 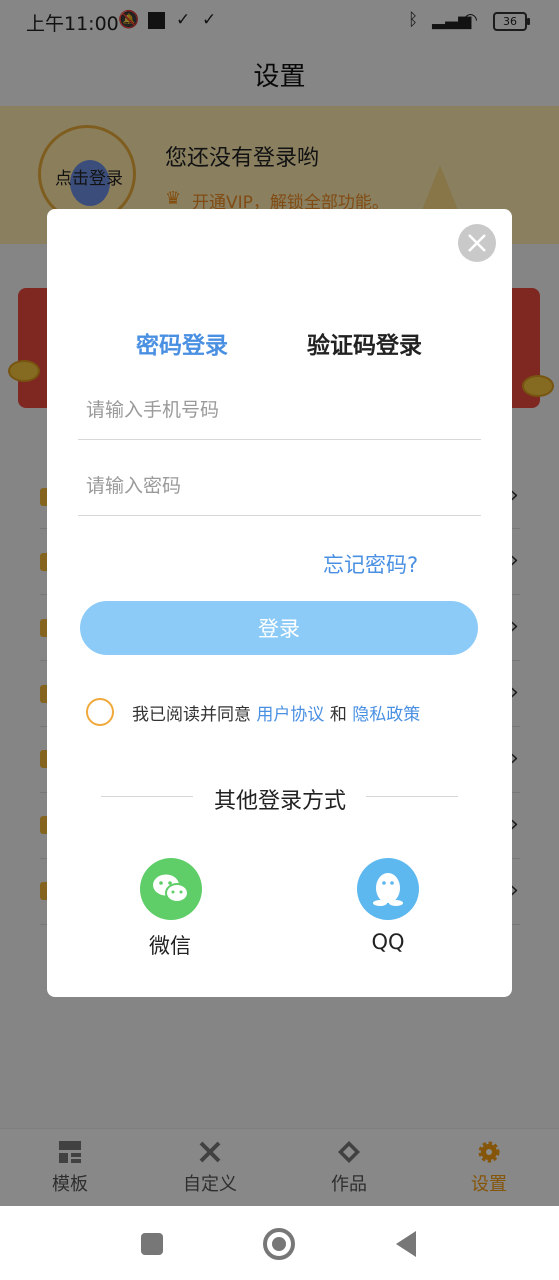 What do you see at coordinates (279, 628) in the screenshot?
I see `login-button: 登录` at bounding box center [279, 628].